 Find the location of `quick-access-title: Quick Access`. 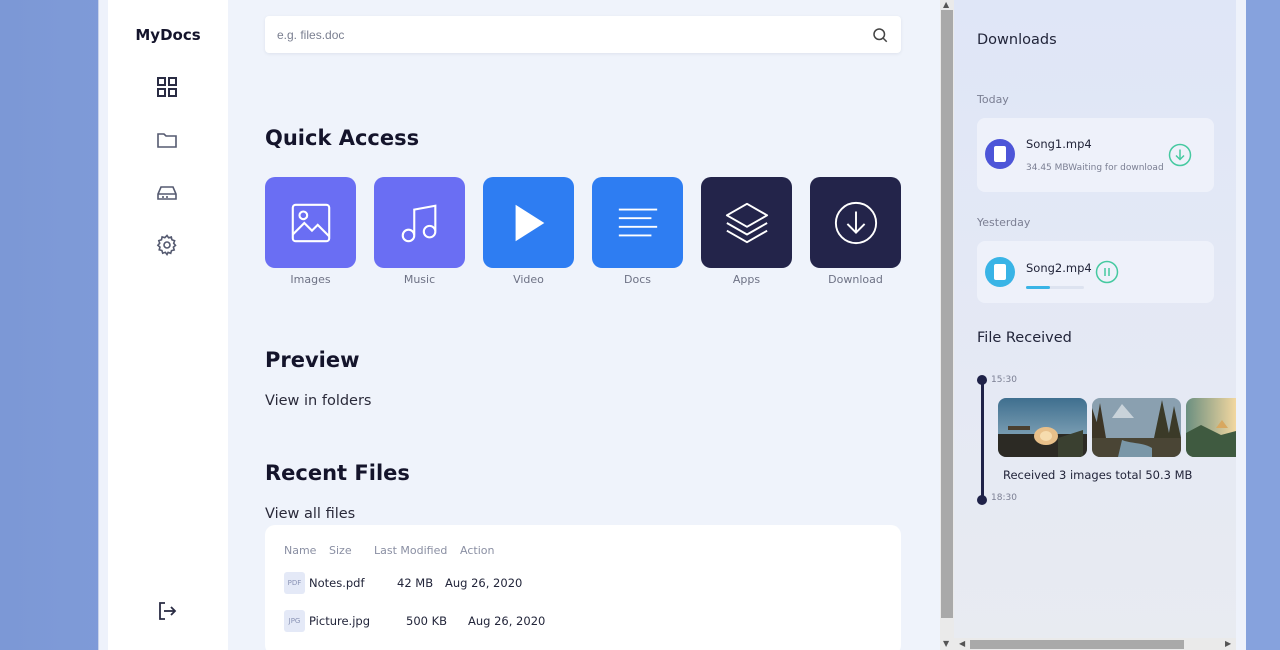

quick-access-title: Quick Access is located at coordinates (342, 138).